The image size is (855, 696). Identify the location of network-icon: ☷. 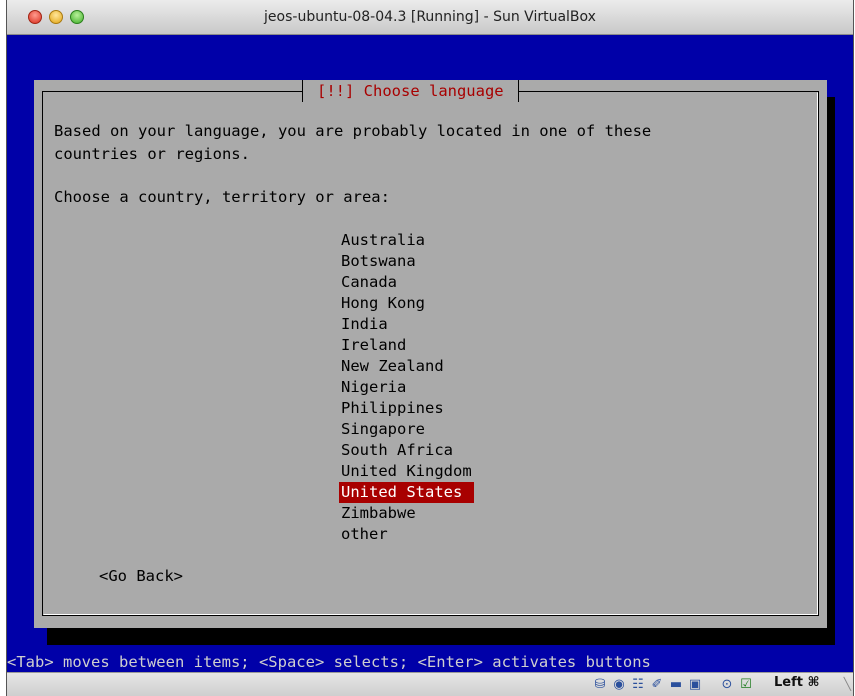
(638, 684).